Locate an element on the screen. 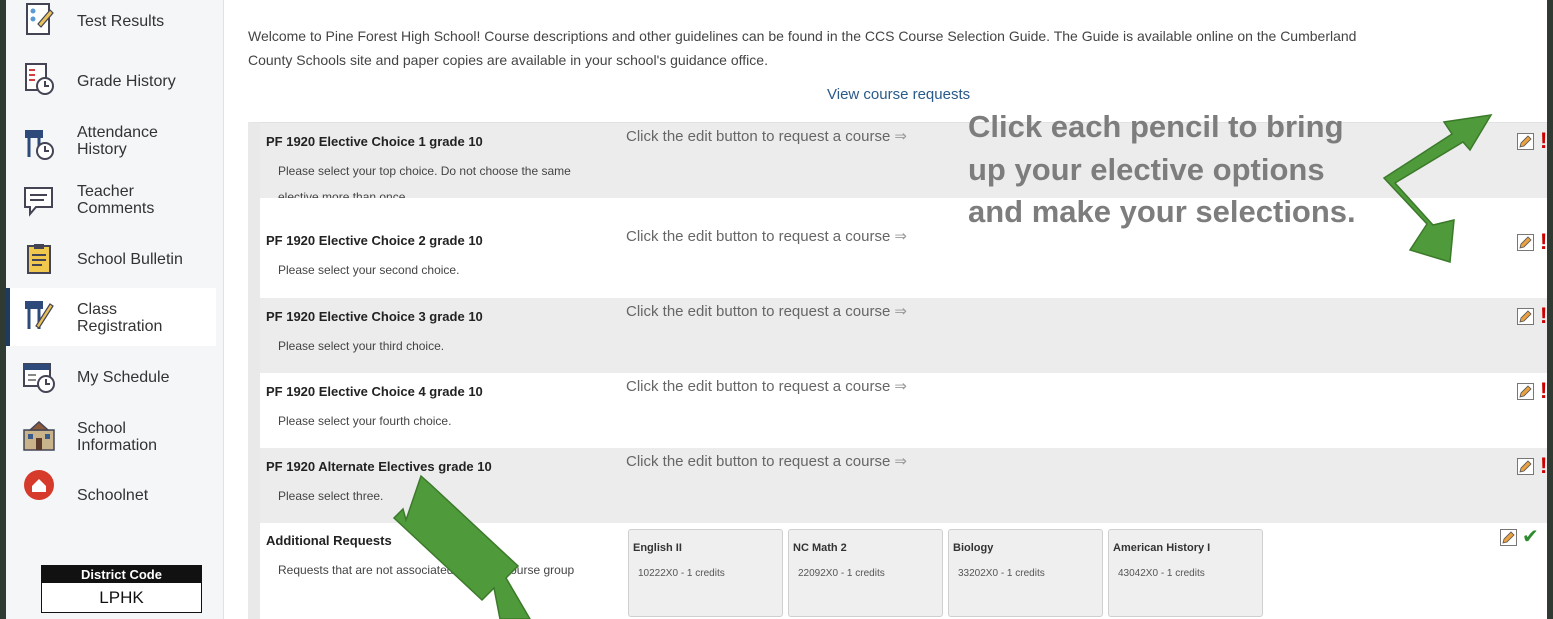 Image resolution: width=1553 pixels, height=619 pixels. my-schedule-icon is located at coordinates (39, 378).